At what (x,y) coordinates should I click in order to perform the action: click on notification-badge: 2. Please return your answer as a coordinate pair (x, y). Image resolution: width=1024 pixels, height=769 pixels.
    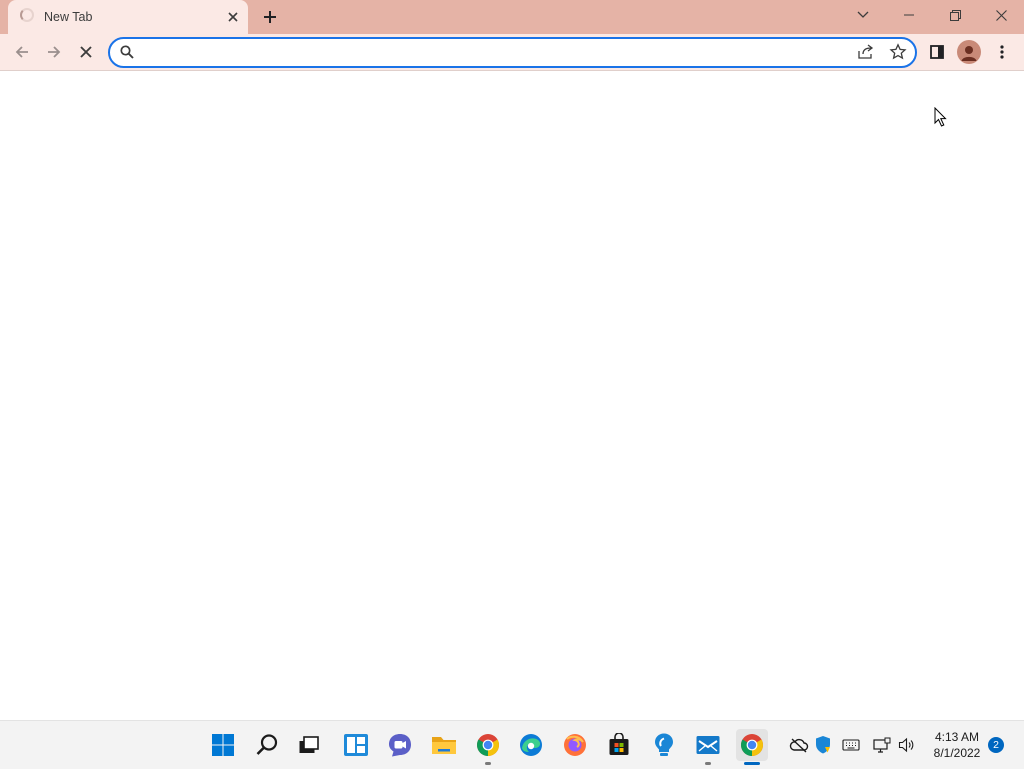
    Looking at the image, I should click on (996, 745).